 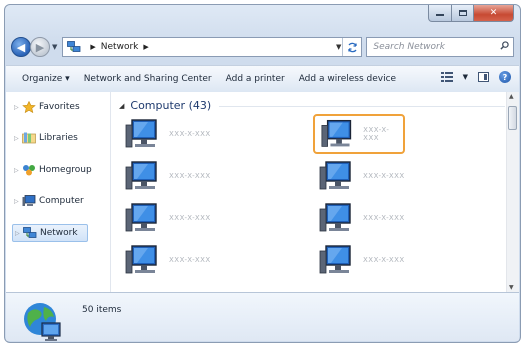 I want to click on forward-arrow-icon: ▶, so click(x=40, y=47).